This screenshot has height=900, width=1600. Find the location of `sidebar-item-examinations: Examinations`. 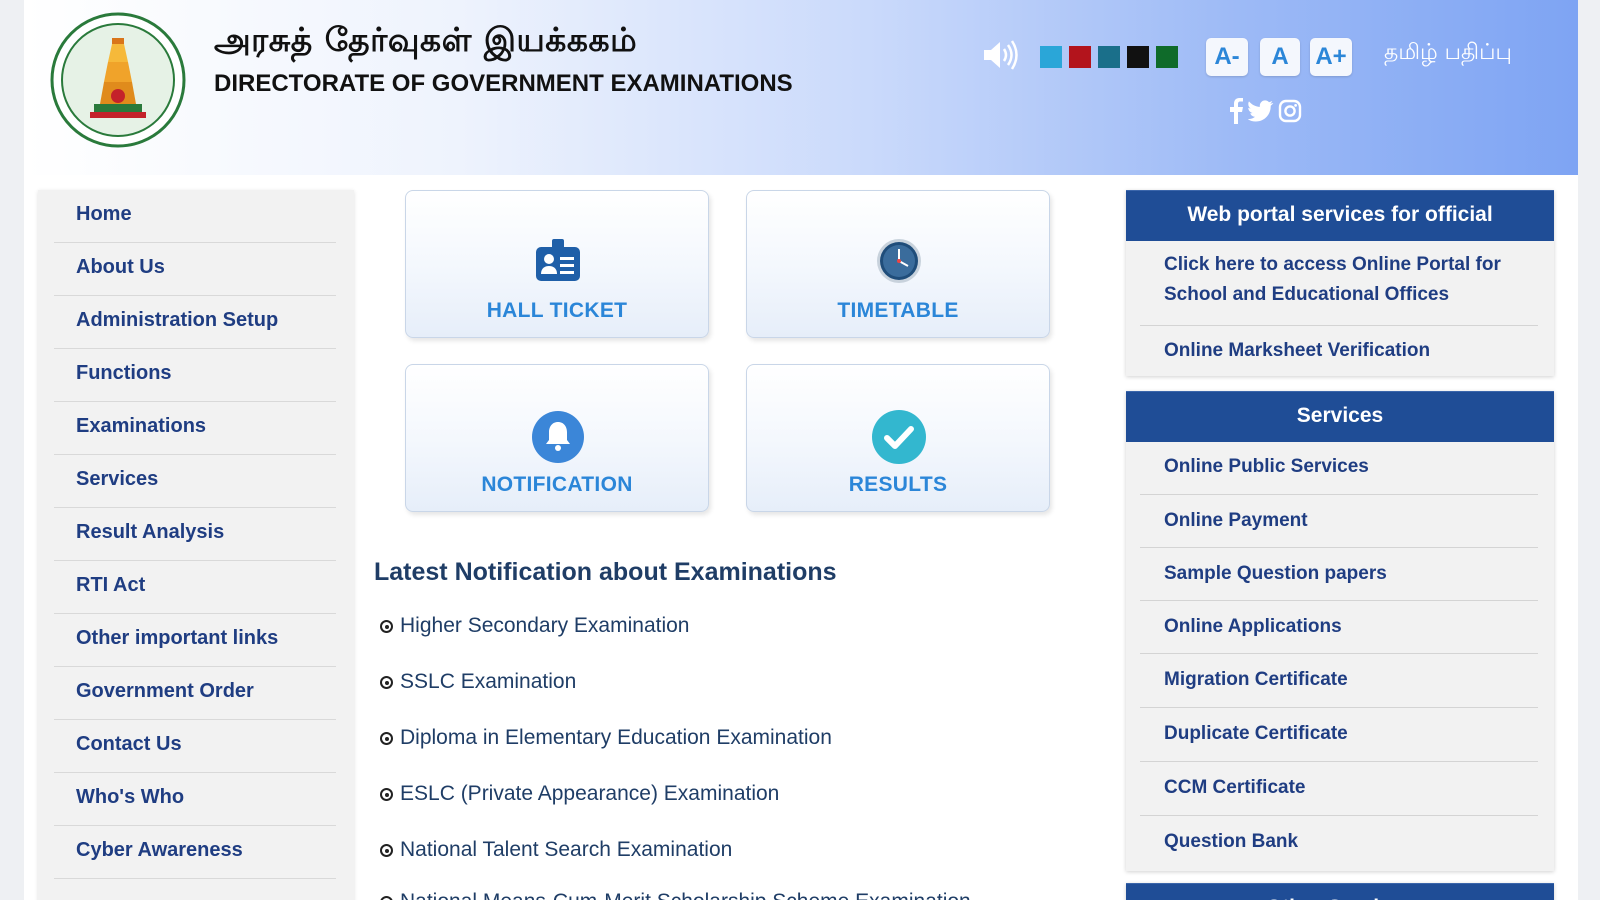

sidebar-item-examinations: Examinations is located at coordinates (195, 428).